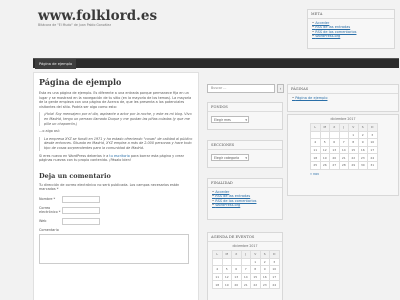 The image size is (400, 300). I want to click on archives-widget: FONDOS Elegir mes ▾, so click(245, 116).